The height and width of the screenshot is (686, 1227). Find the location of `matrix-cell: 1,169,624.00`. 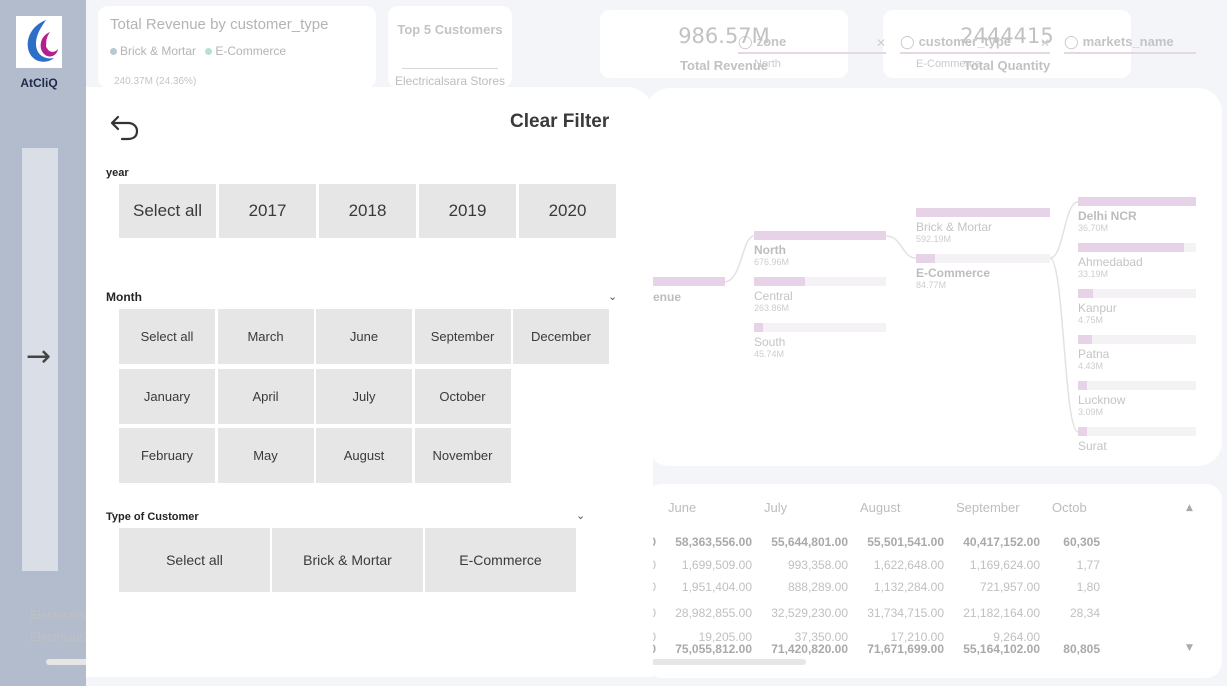

matrix-cell: 1,169,624.00 is located at coordinates (1004, 565).